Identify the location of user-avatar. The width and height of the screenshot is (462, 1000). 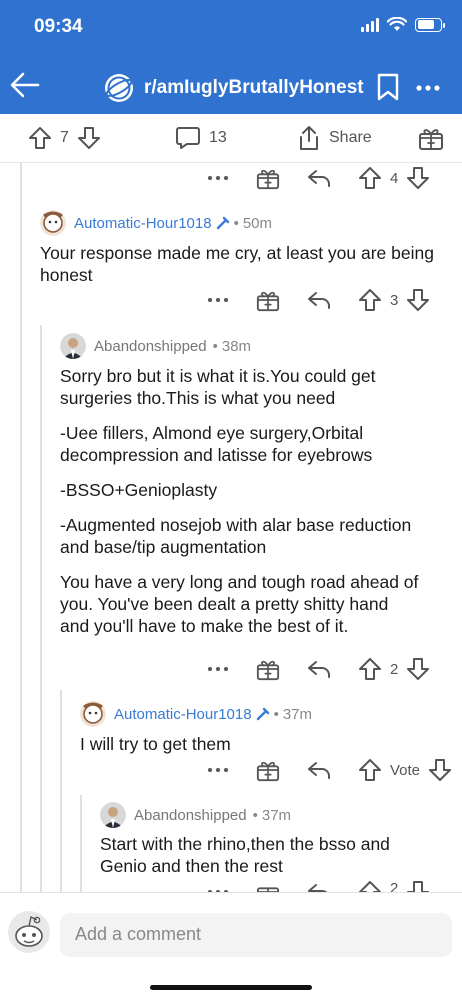
(29, 932).